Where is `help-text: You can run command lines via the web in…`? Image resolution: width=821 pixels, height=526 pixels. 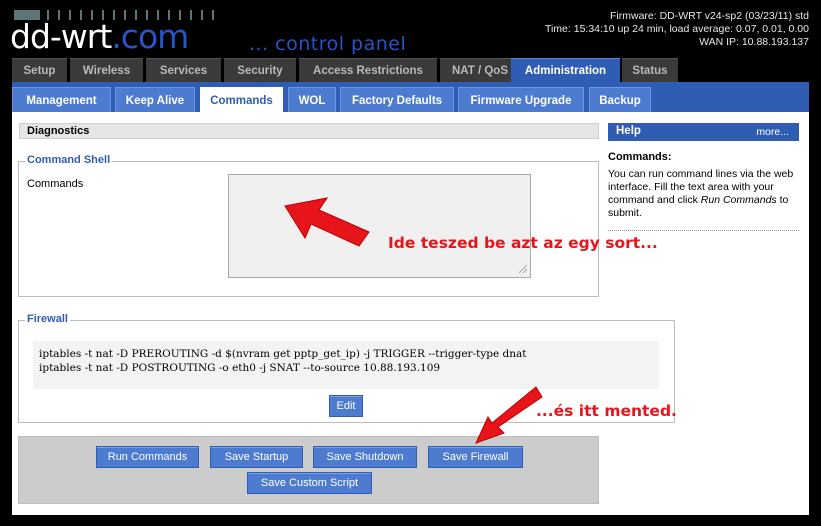 help-text: You can run command lines via the web in… is located at coordinates (704, 194).